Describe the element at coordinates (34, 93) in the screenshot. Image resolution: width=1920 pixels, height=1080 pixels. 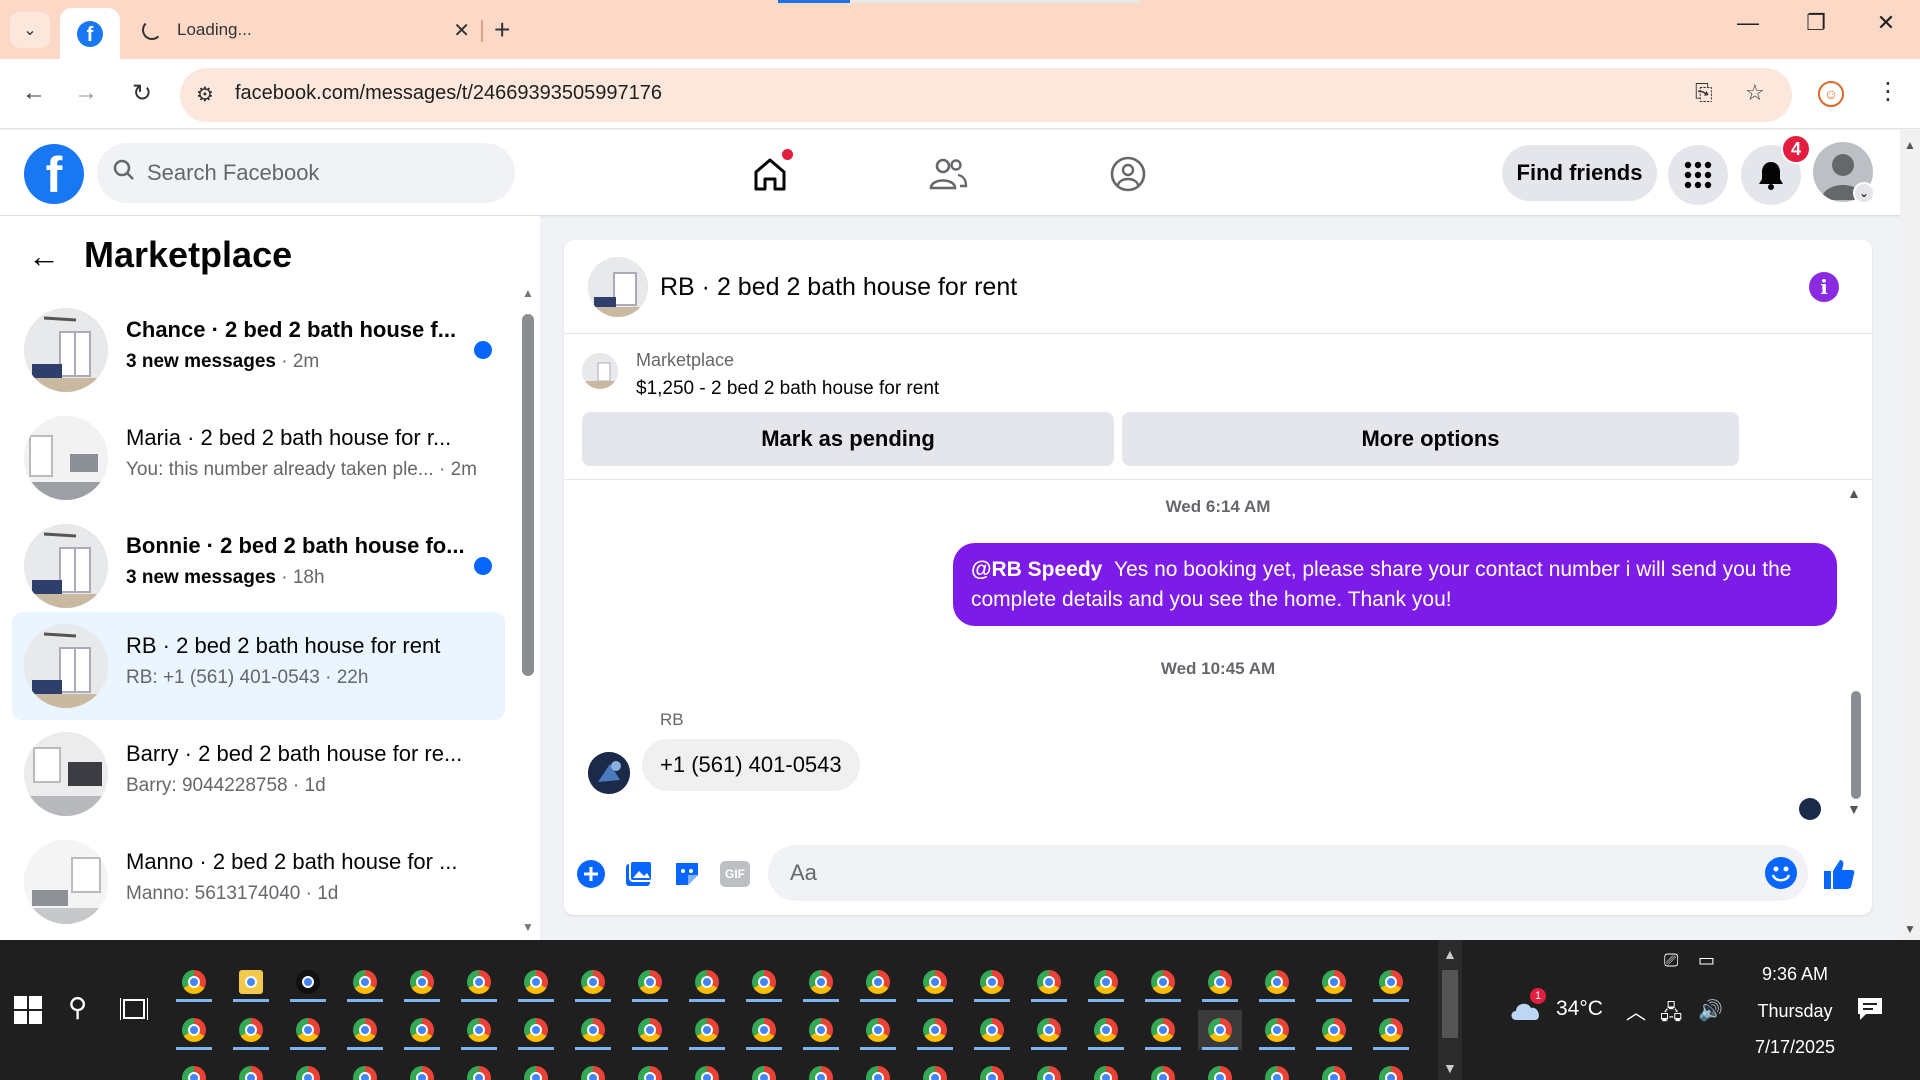
I see `back-button: ←` at that location.